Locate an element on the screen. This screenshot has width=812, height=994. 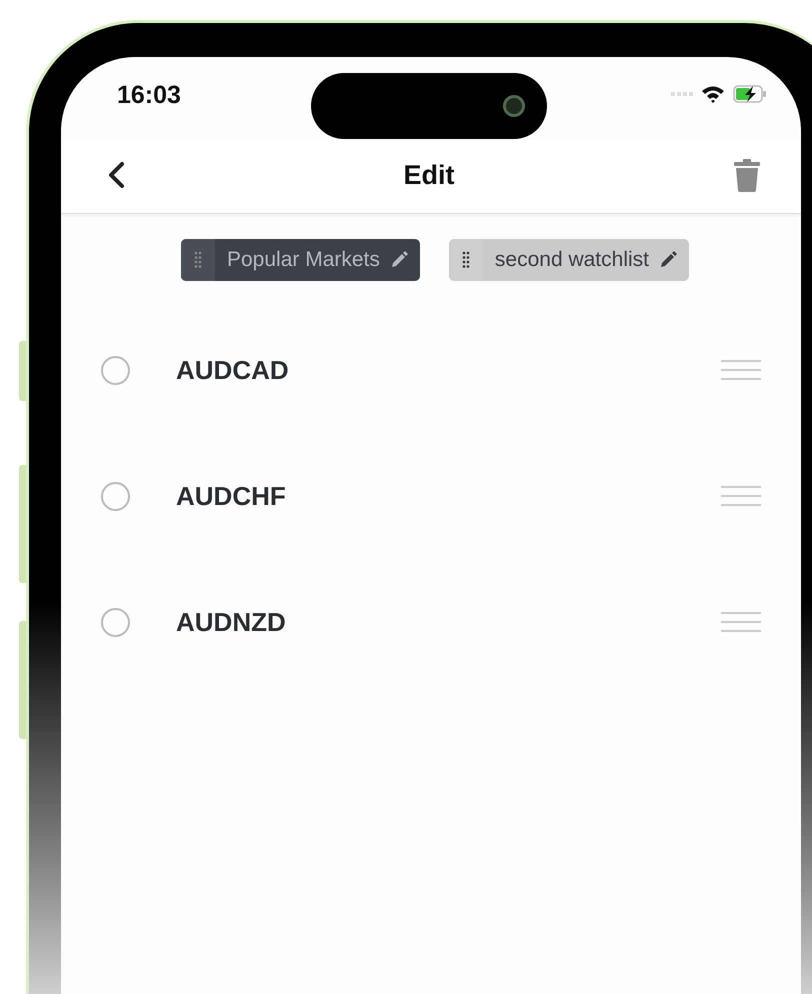
symbol-label: AUDCAD is located at coordinates (233, 370).